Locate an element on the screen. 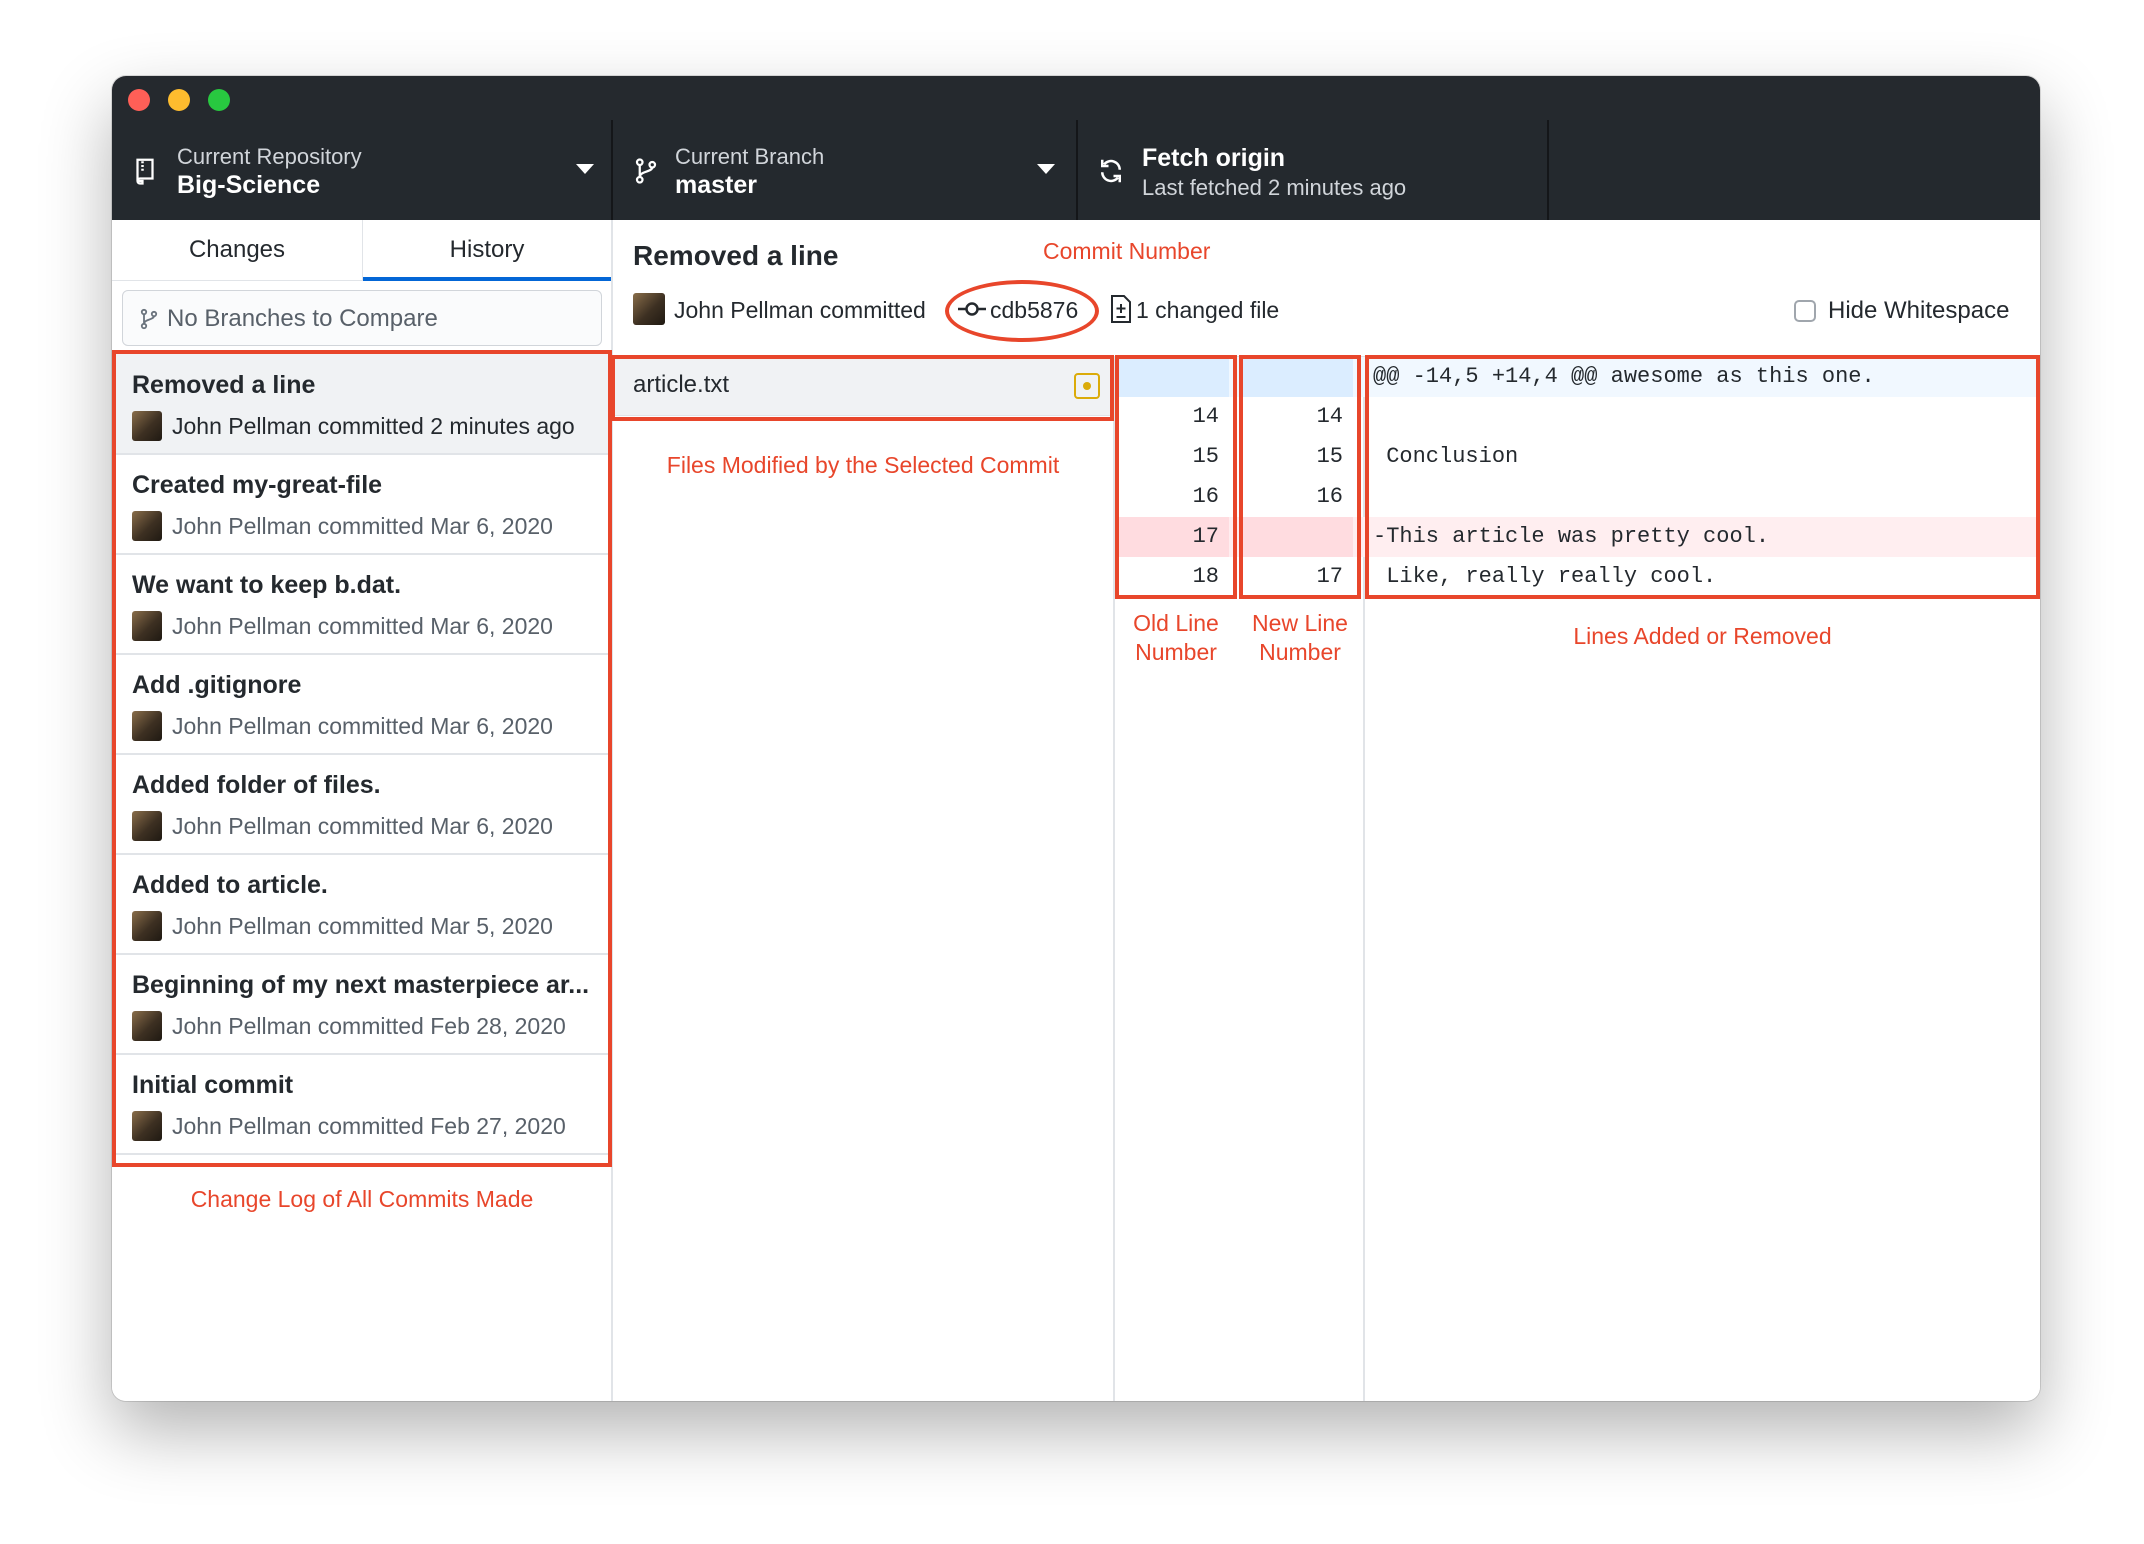  repository-name: Big-Science is located at coordinates (249, 185).